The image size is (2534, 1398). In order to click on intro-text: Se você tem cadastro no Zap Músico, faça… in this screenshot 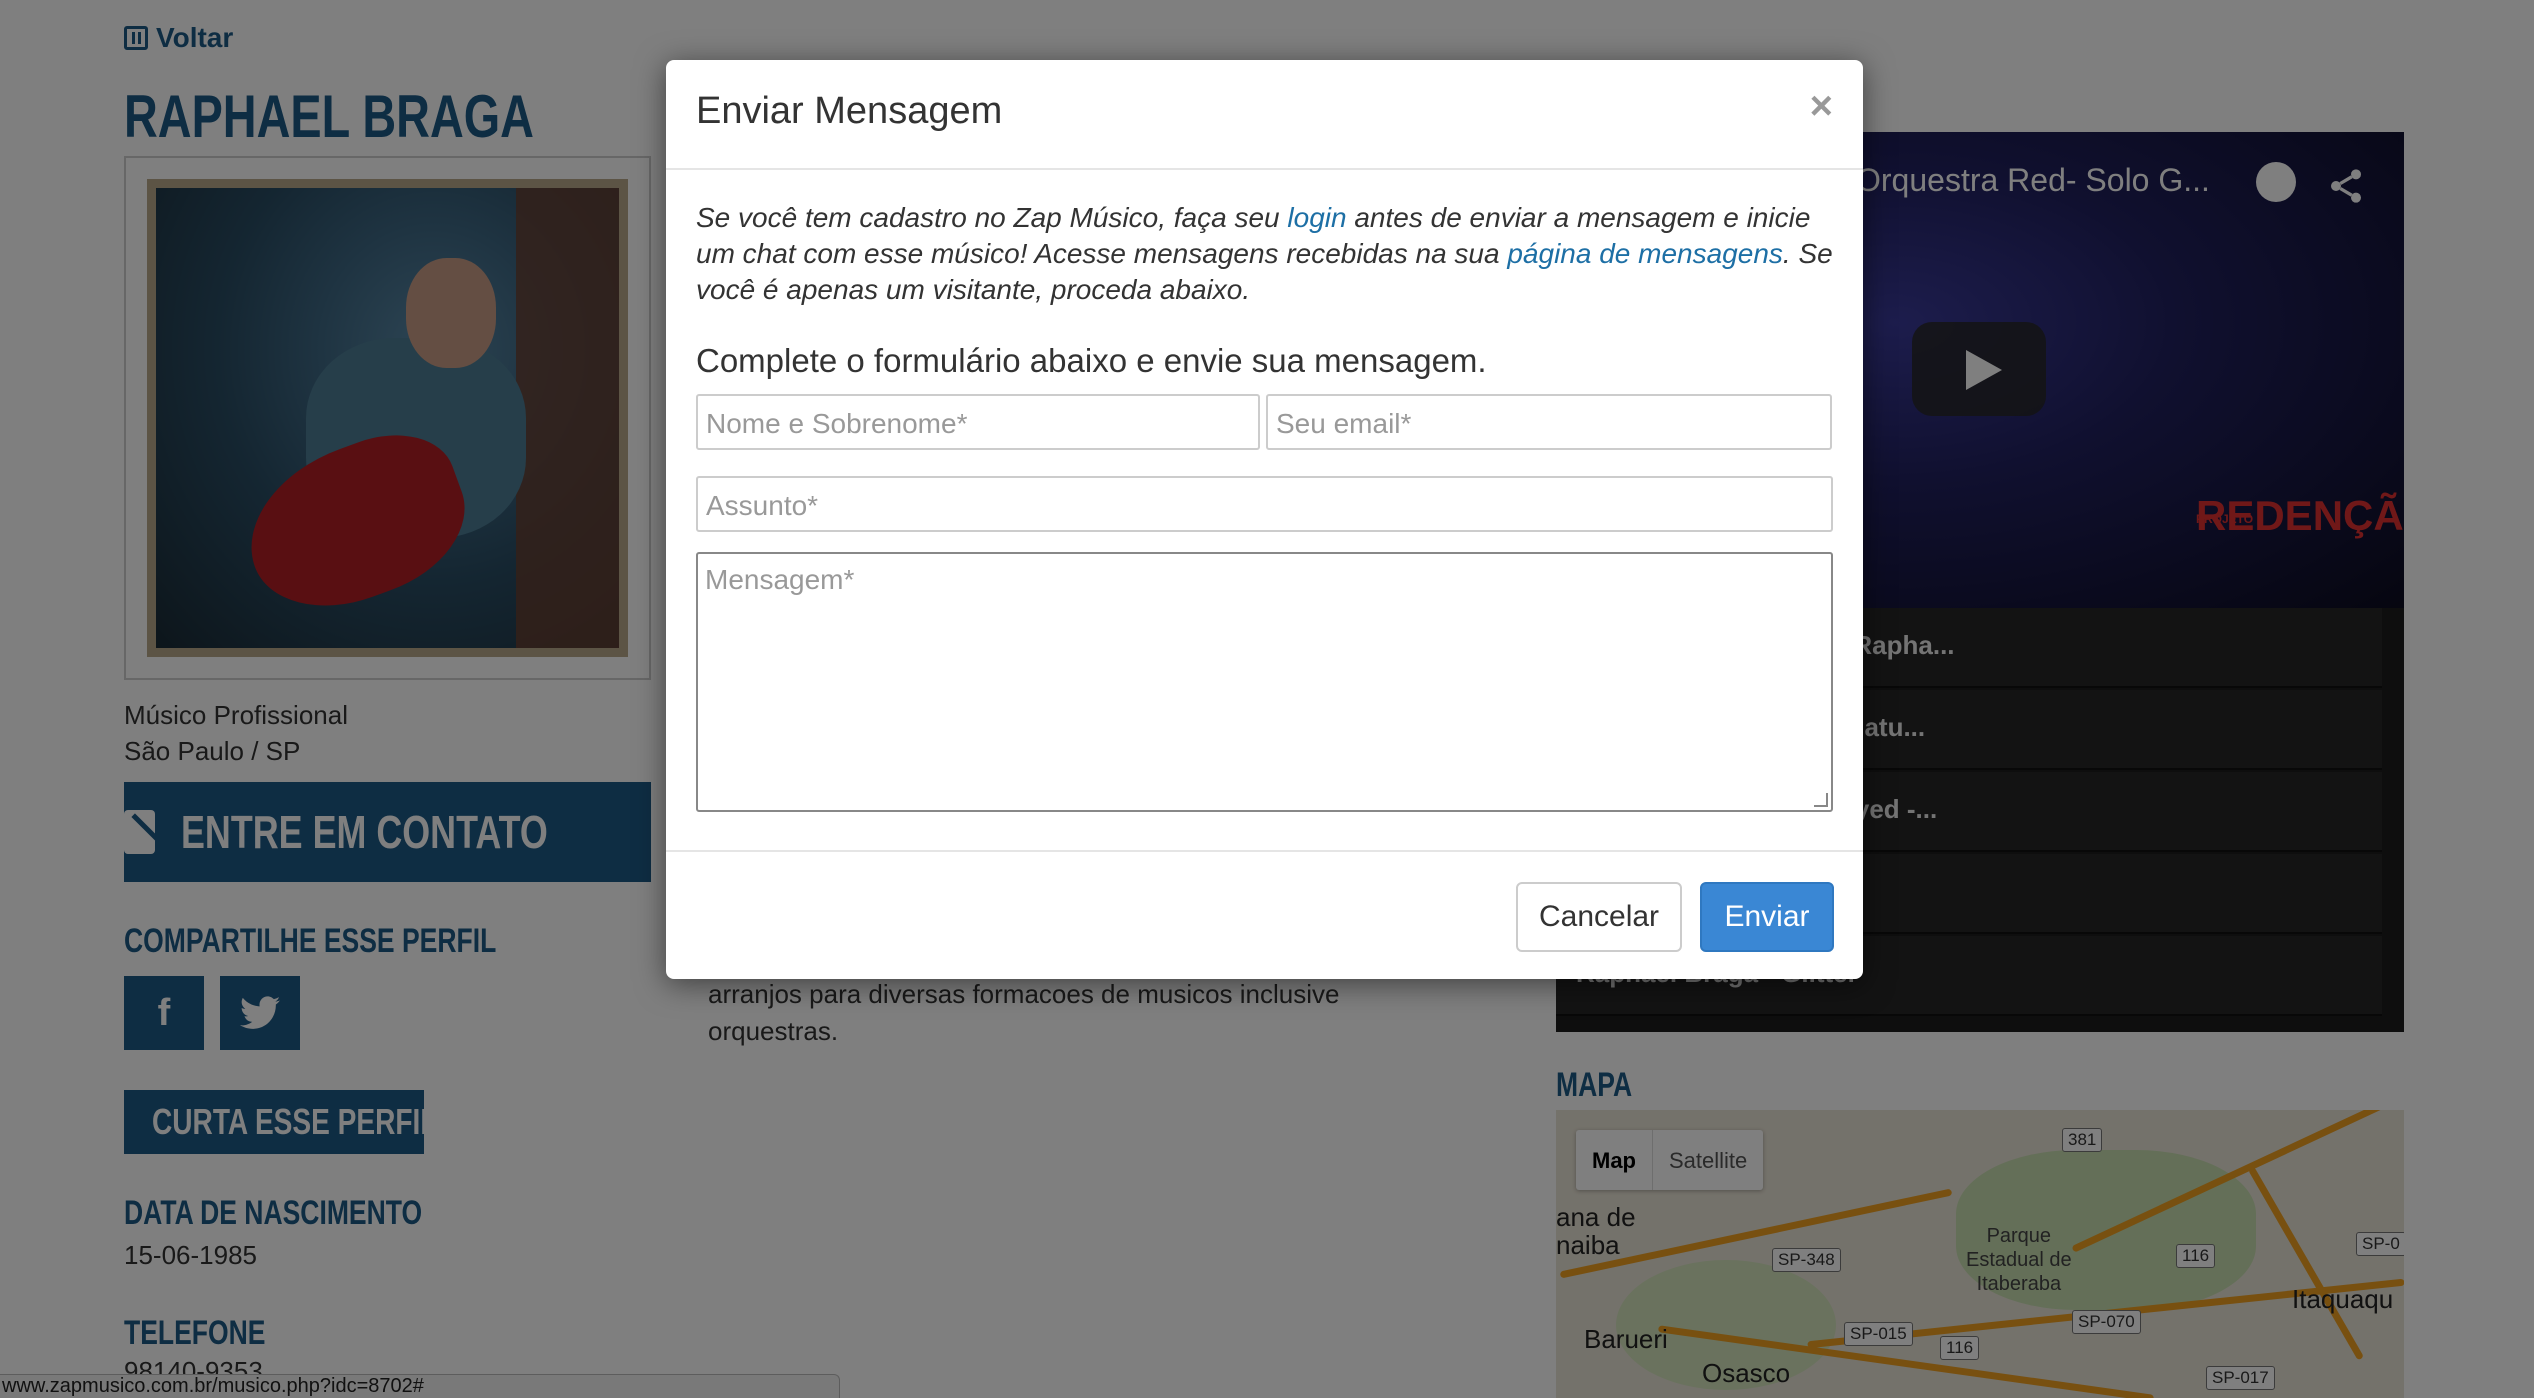, I will do `click(1264, 253)`.